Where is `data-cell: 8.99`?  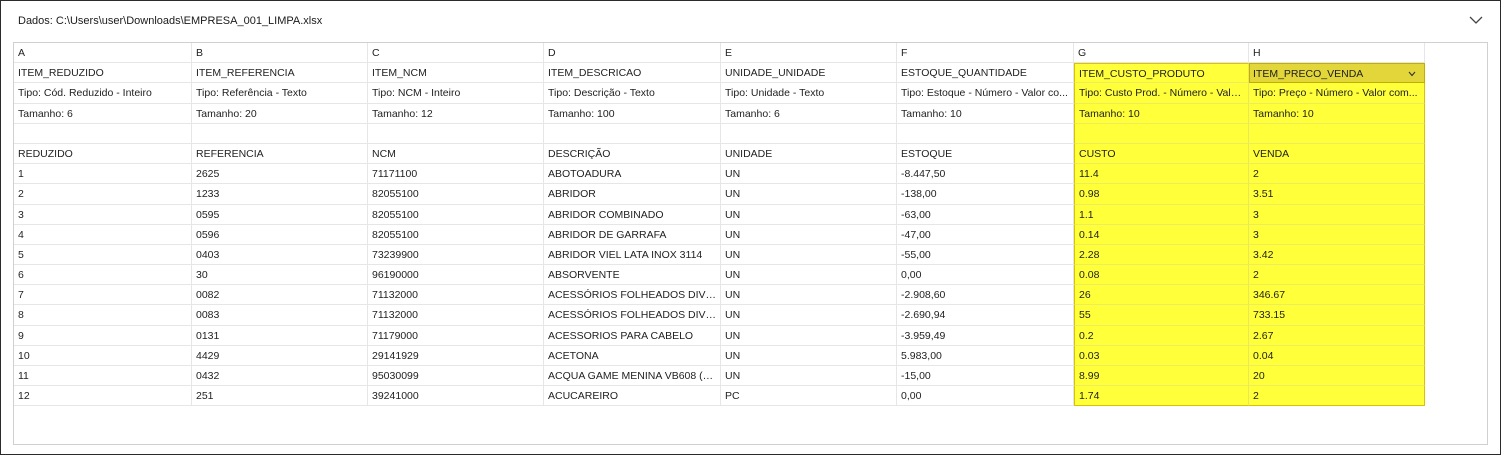
data-cell: 8.99 is located at coordinates (1161, 376).